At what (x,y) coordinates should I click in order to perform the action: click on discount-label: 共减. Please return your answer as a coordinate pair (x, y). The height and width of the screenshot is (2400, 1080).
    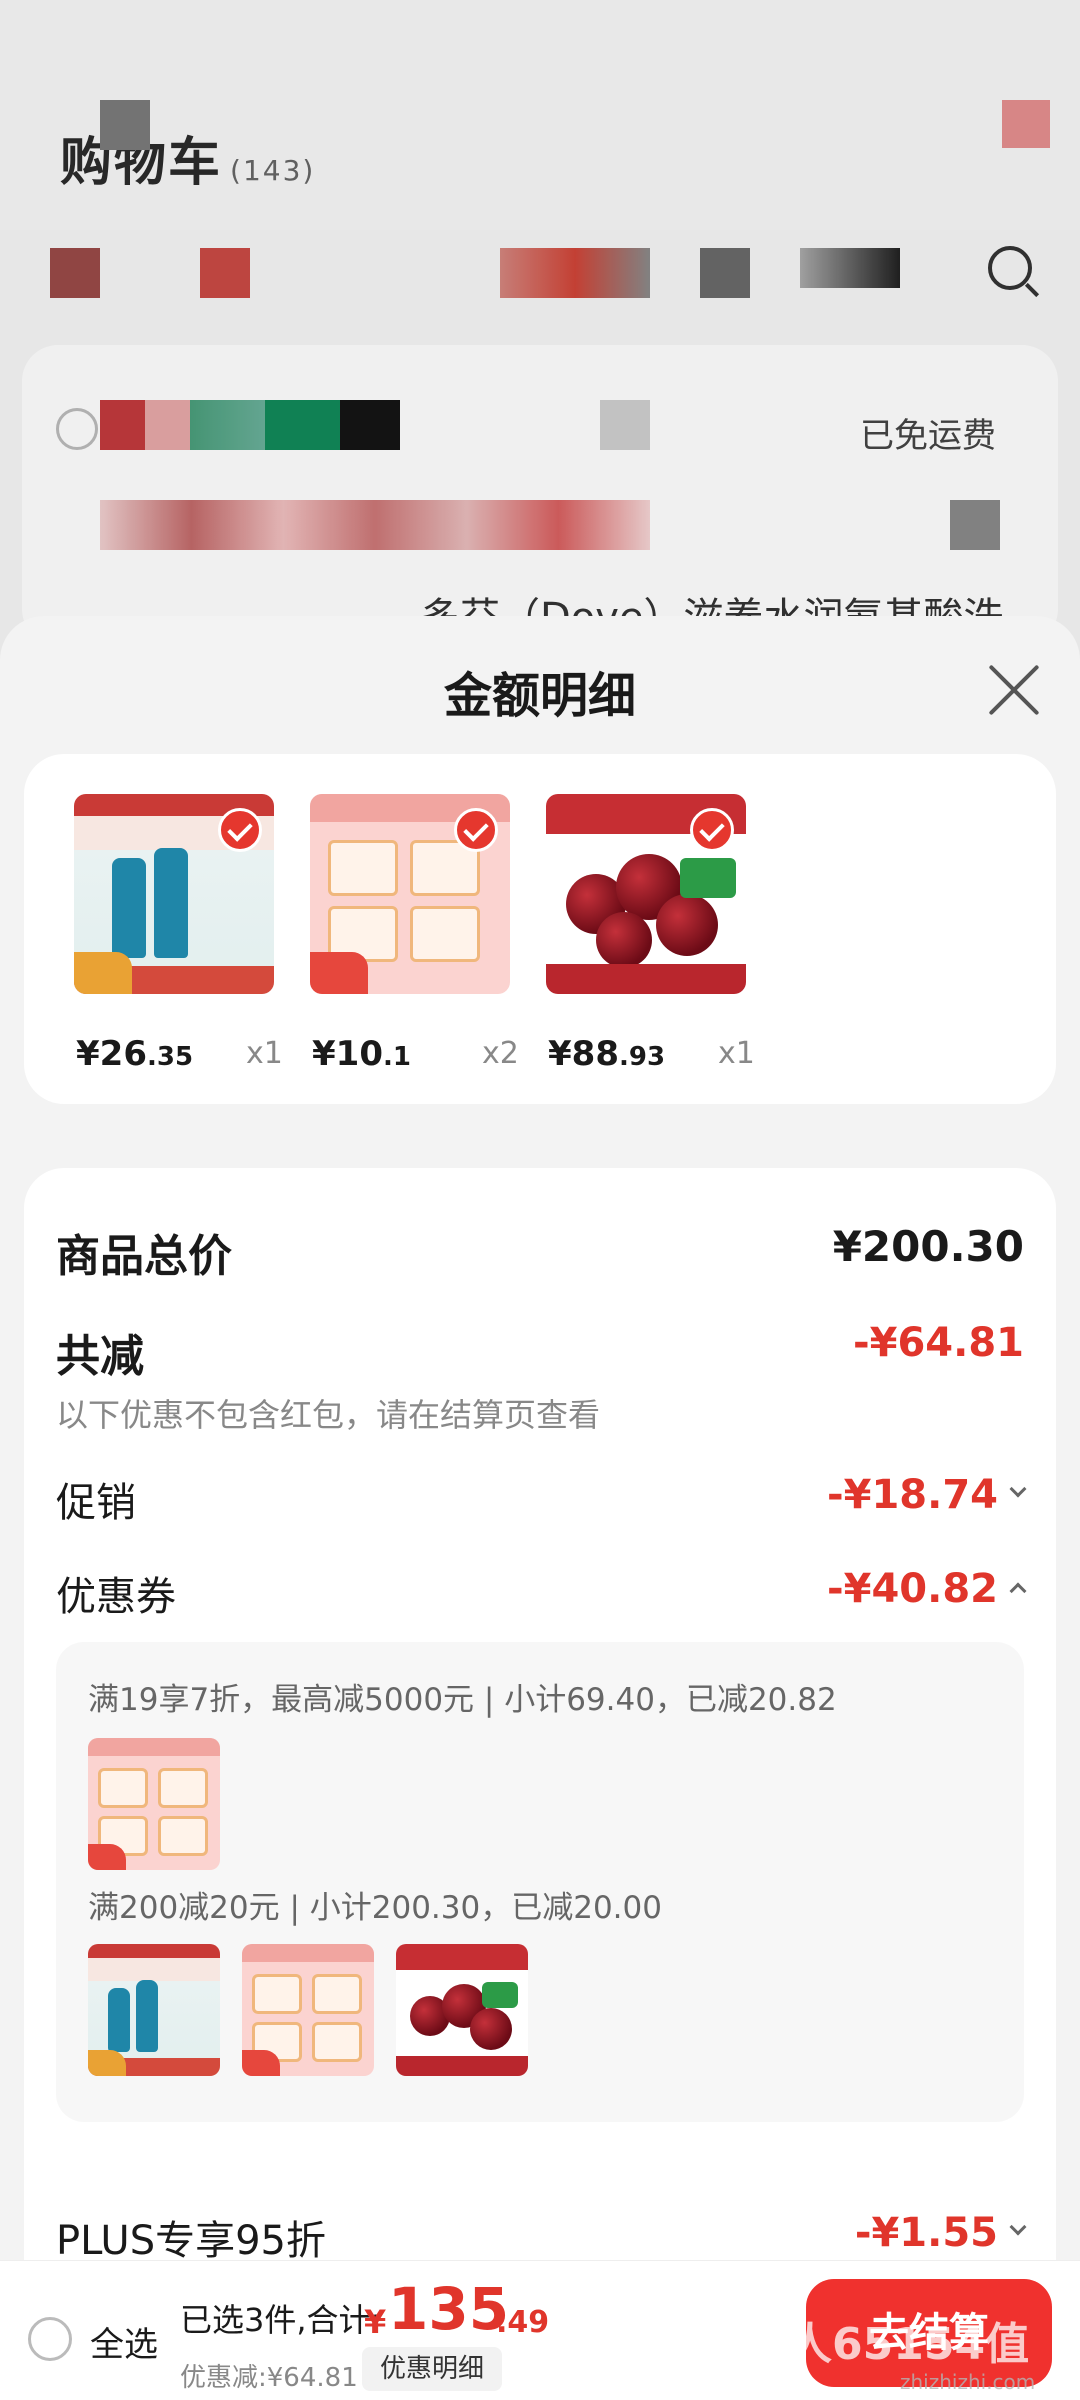
    Looking at the image, I should click on (100, 1356).